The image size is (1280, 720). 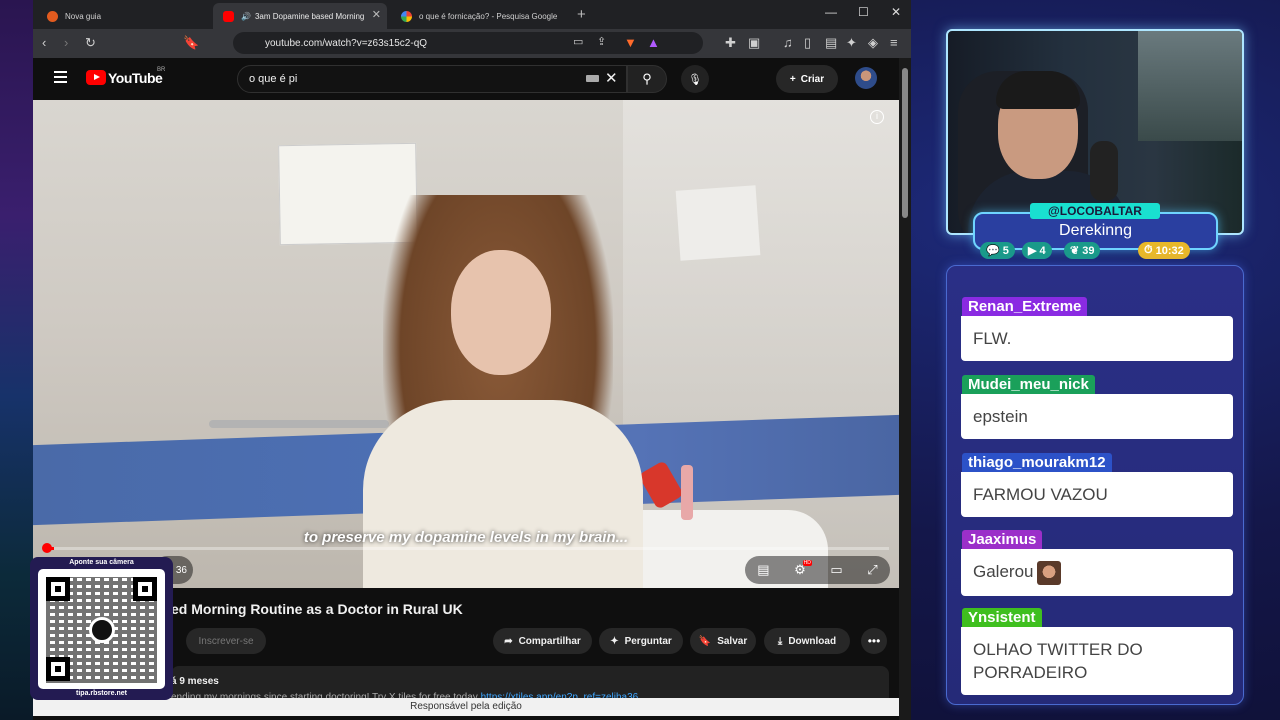 What do you see at coordinates (273, 79) in the screenshot?
I see `search-value: o que é pi` at bounding box center [273, 79].